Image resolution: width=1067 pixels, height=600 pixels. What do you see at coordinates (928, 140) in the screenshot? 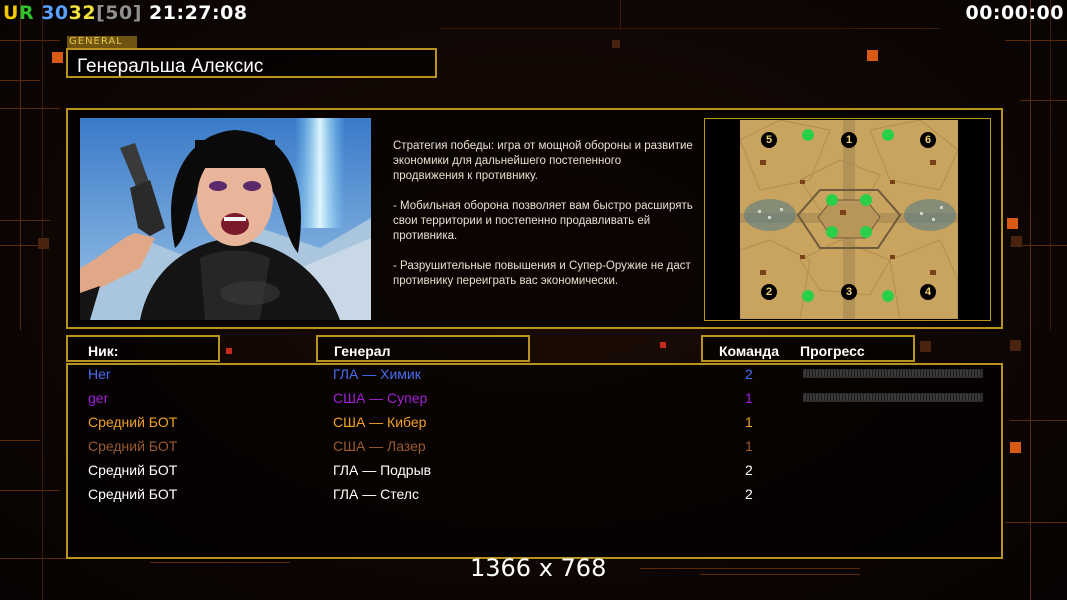
I see `map-start-position-6: 6` at bounding box center [928, 140].